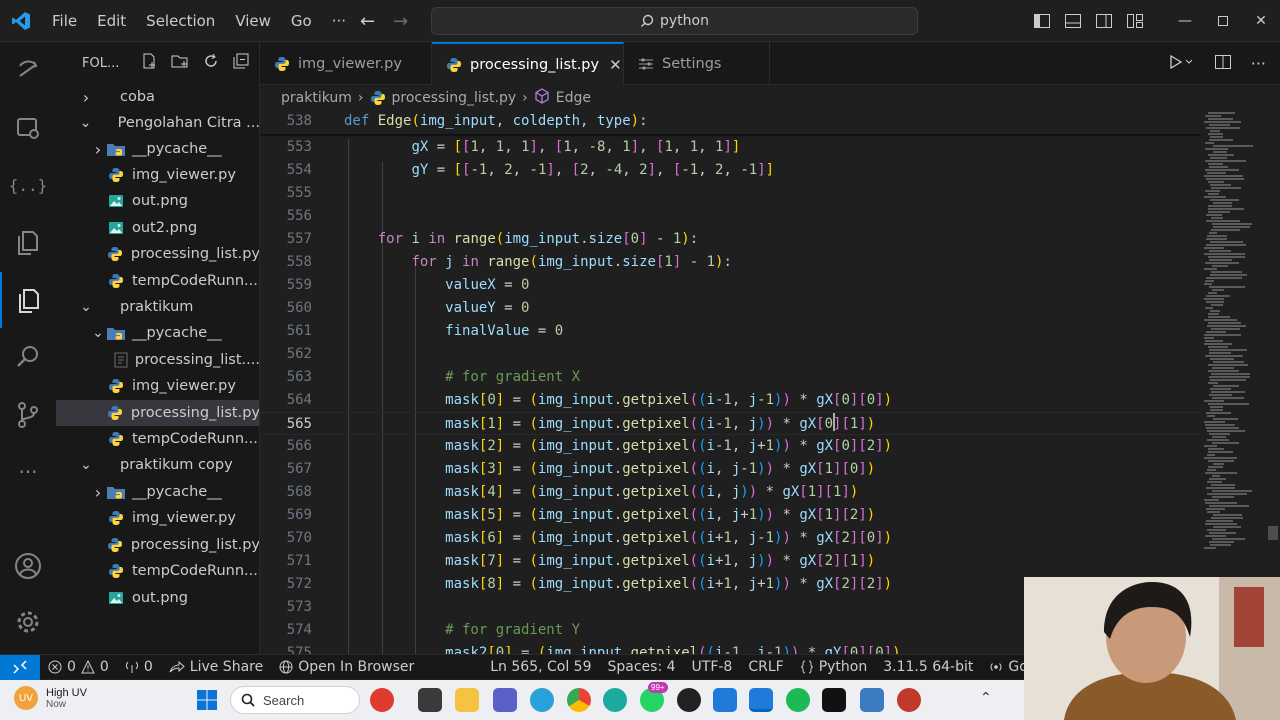 The width and height of the screenshot is (1280, 720). I want to click on menu-view: View, so click(253, 21).